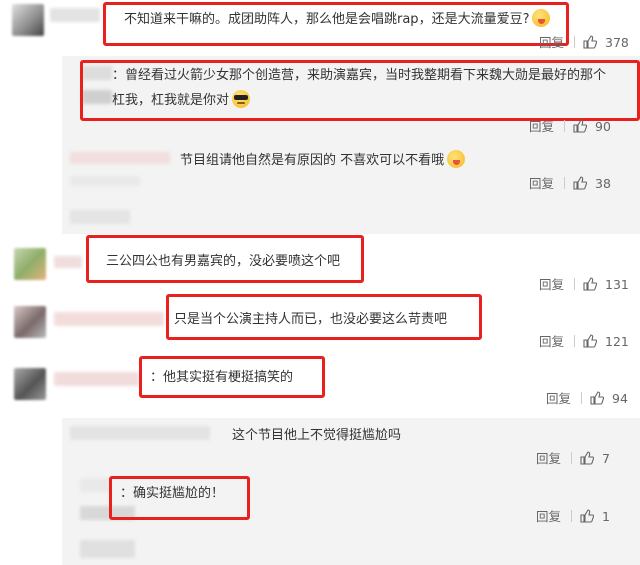 The width and height of the screenshot is (640, 565). I want to click on like-count: 7, so click(606, 458).